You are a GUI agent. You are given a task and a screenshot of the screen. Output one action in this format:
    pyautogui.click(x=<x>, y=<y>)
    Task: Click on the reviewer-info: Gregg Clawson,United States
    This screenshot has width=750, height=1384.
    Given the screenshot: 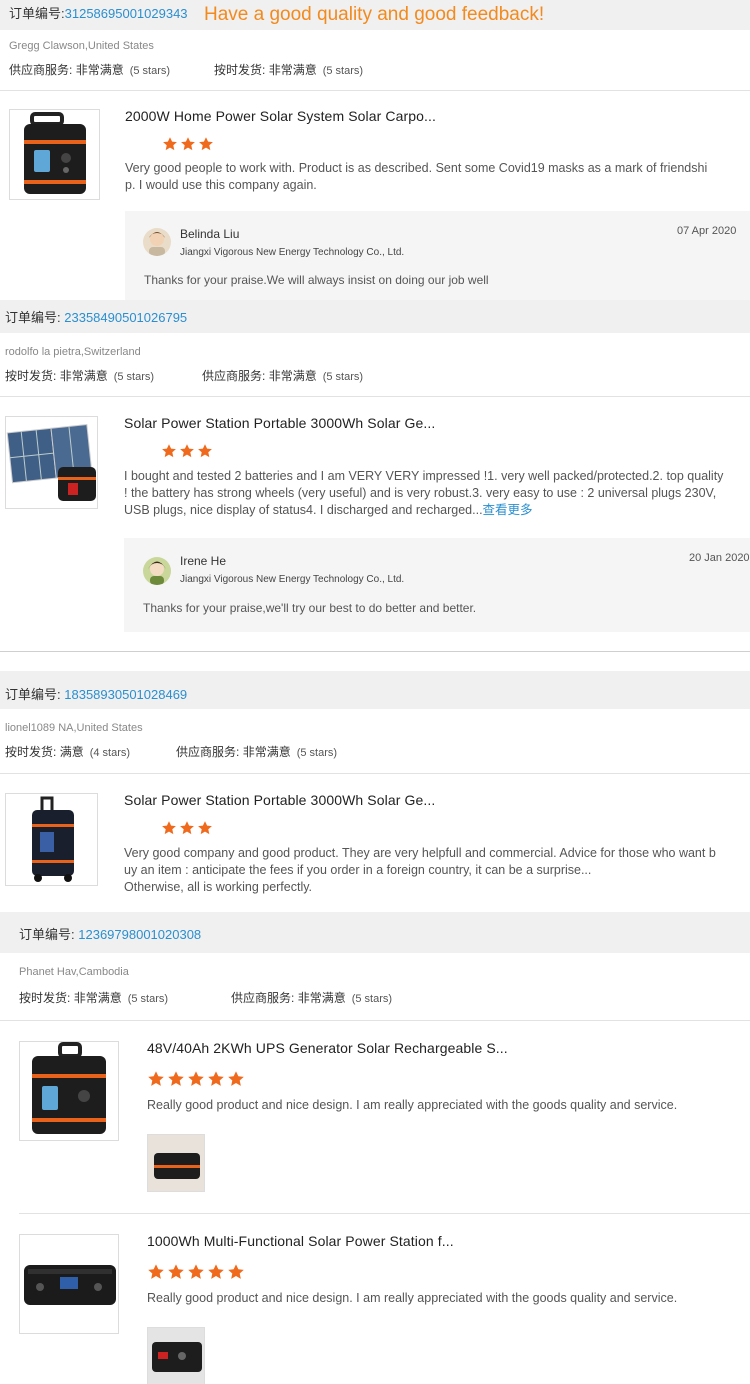 What is the action you would take?
    pyautogui.click(x=81, y=46)
    